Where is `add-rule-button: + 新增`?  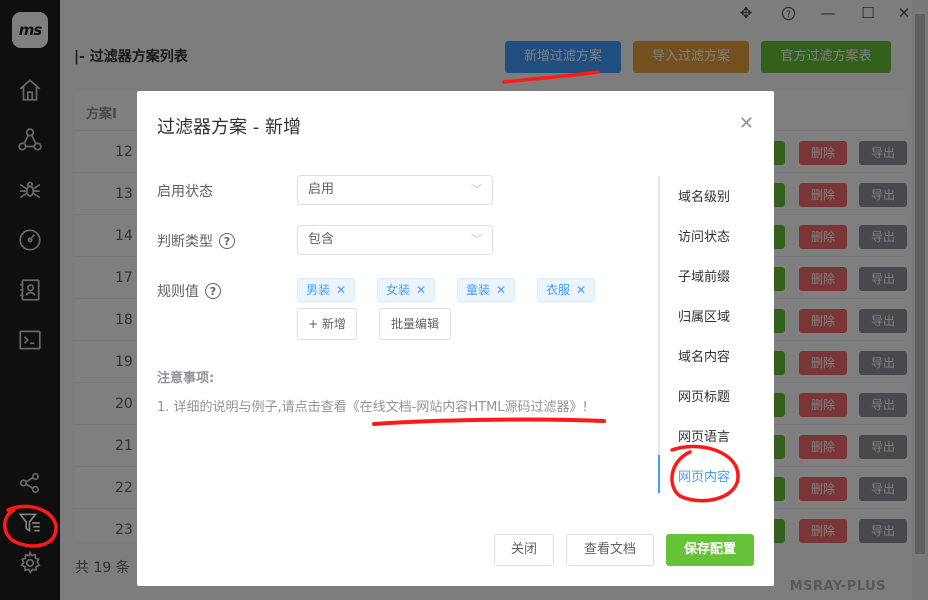
add-rule-button: + 新增 is located at coordinates (327, 324).